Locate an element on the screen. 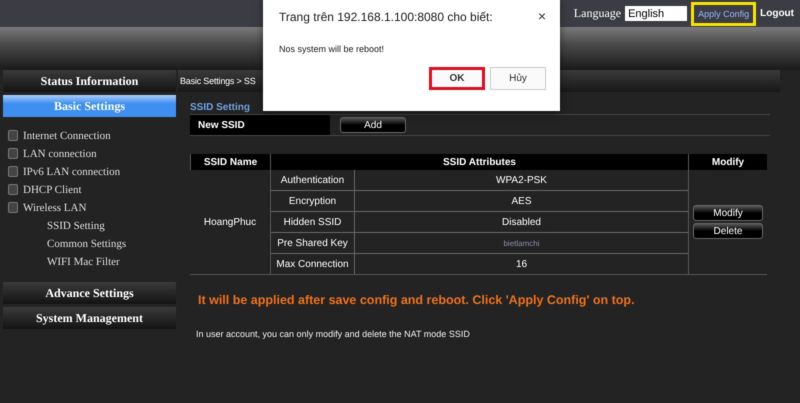  note-text: In user account, you can only modify and delete the NAT mode SSID is located at coordinates (333, 334).